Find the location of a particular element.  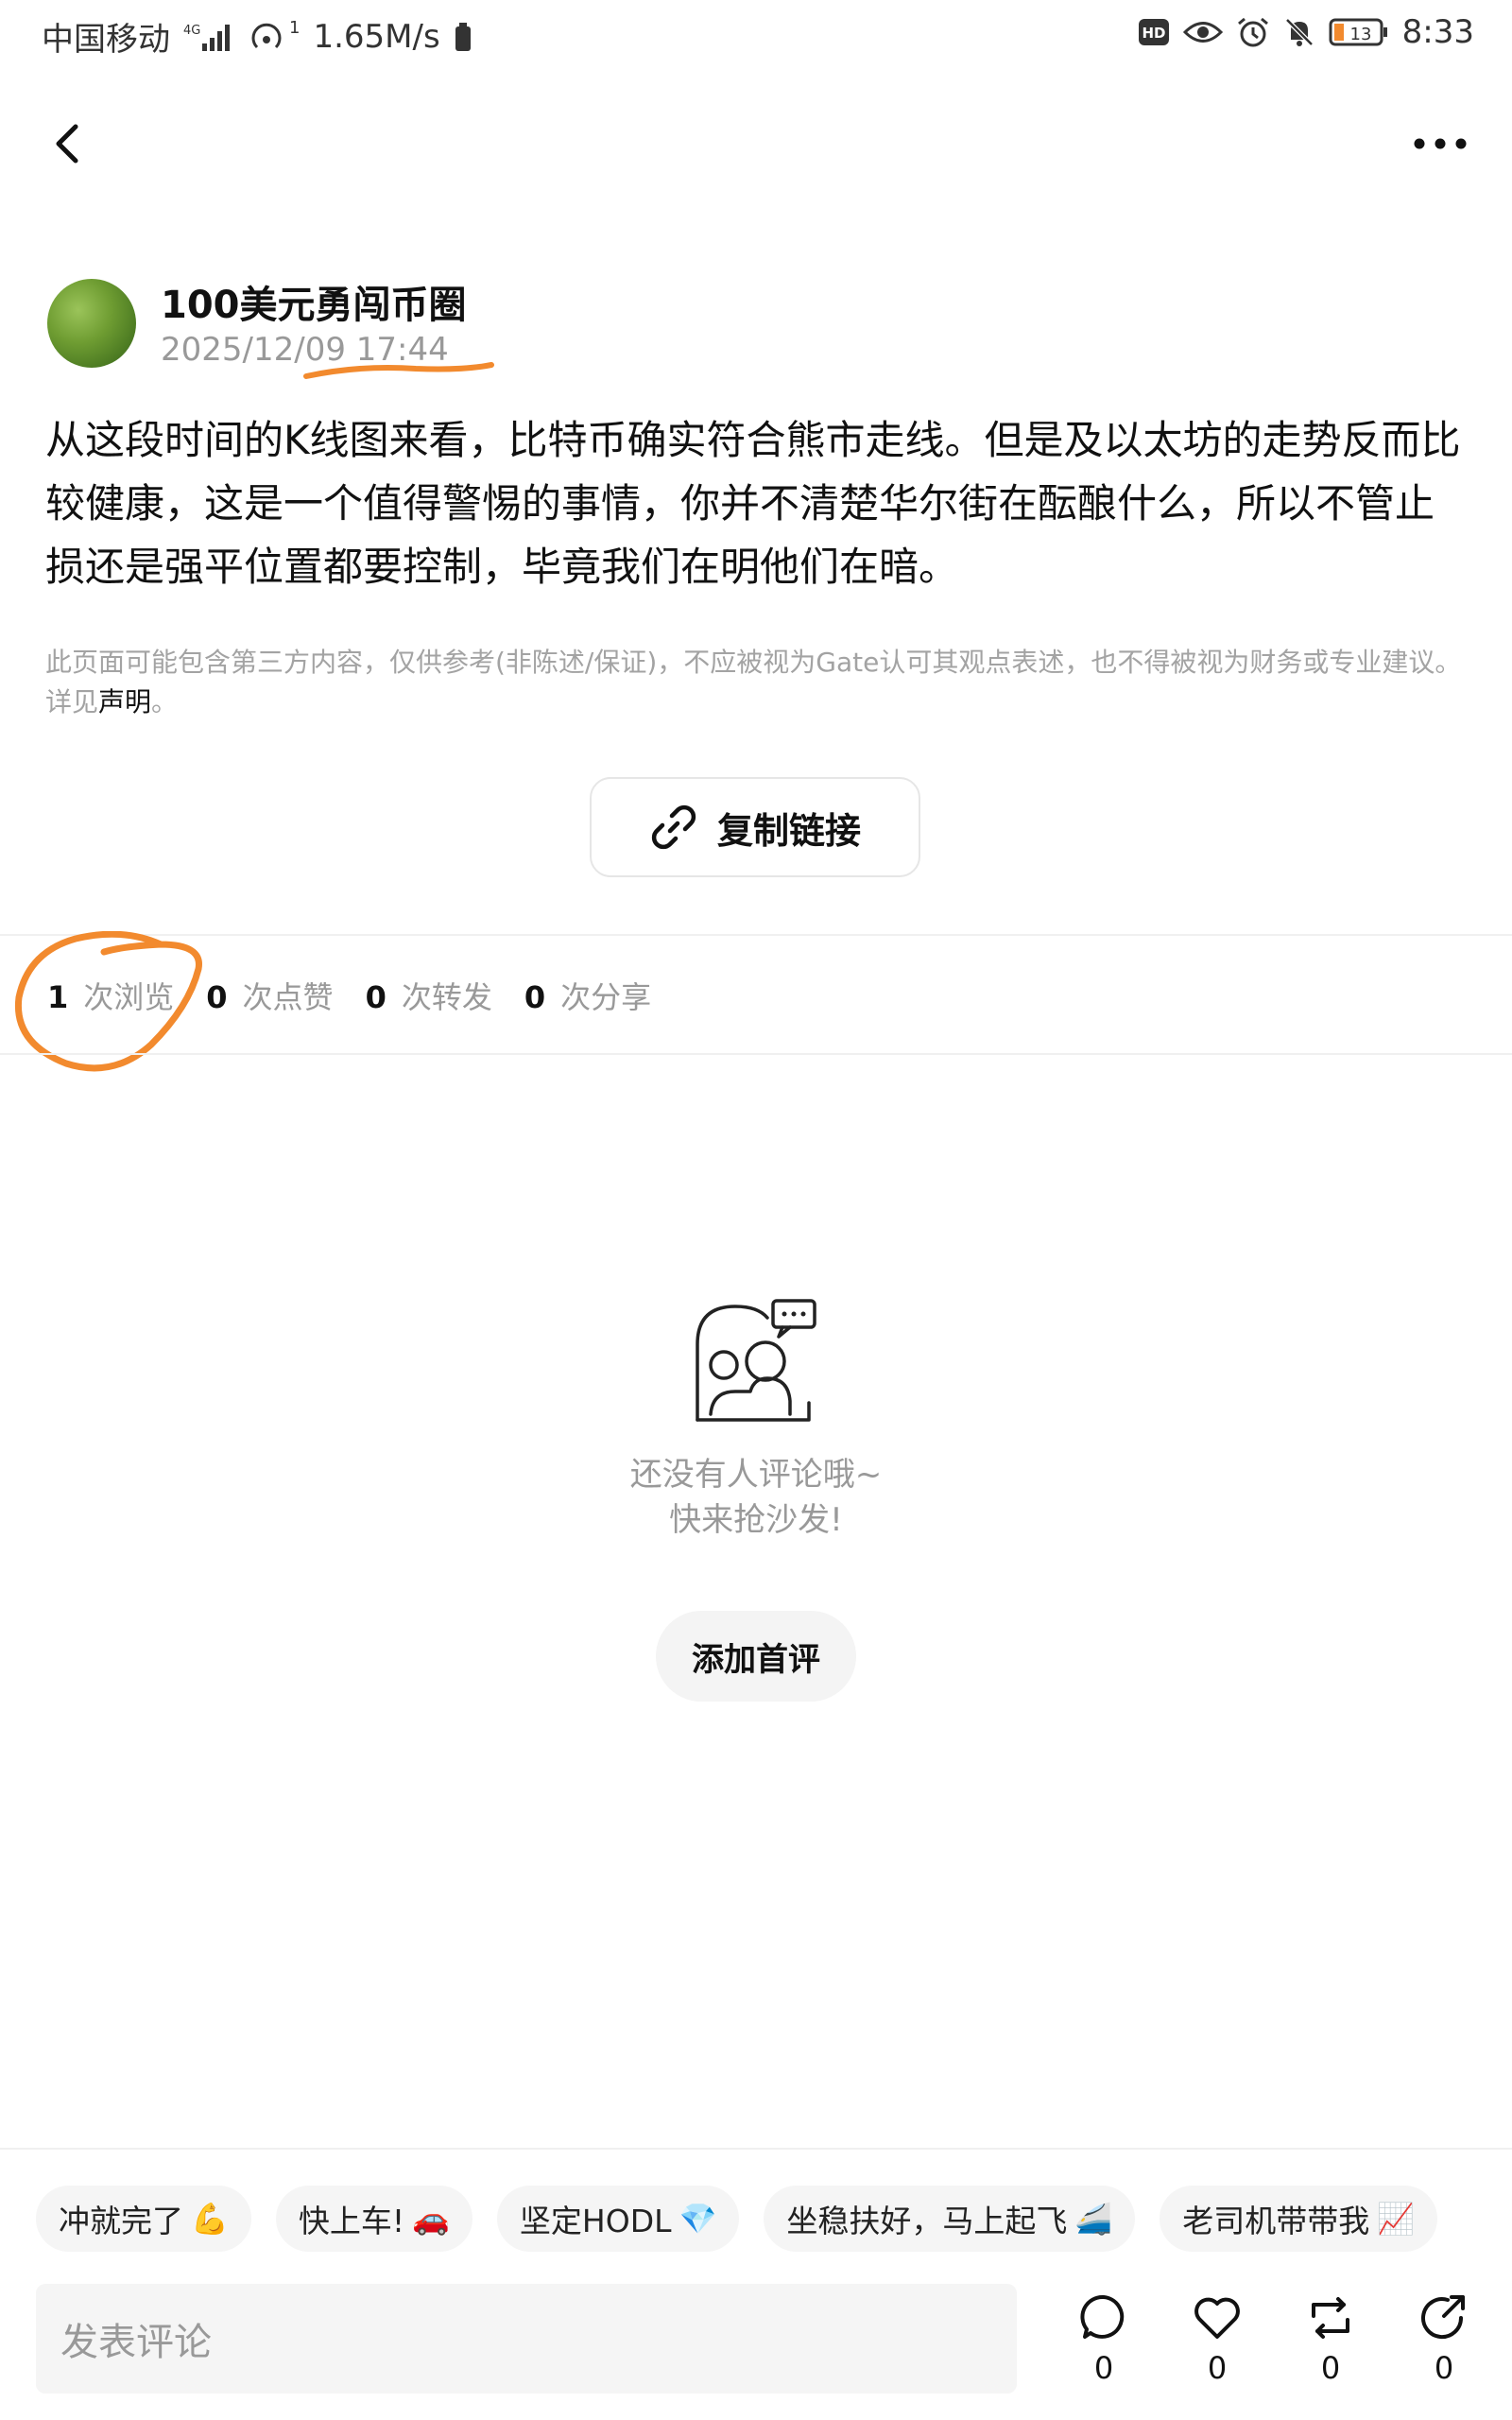

battery-icon: 13 is located at coordinates (1359, 32).